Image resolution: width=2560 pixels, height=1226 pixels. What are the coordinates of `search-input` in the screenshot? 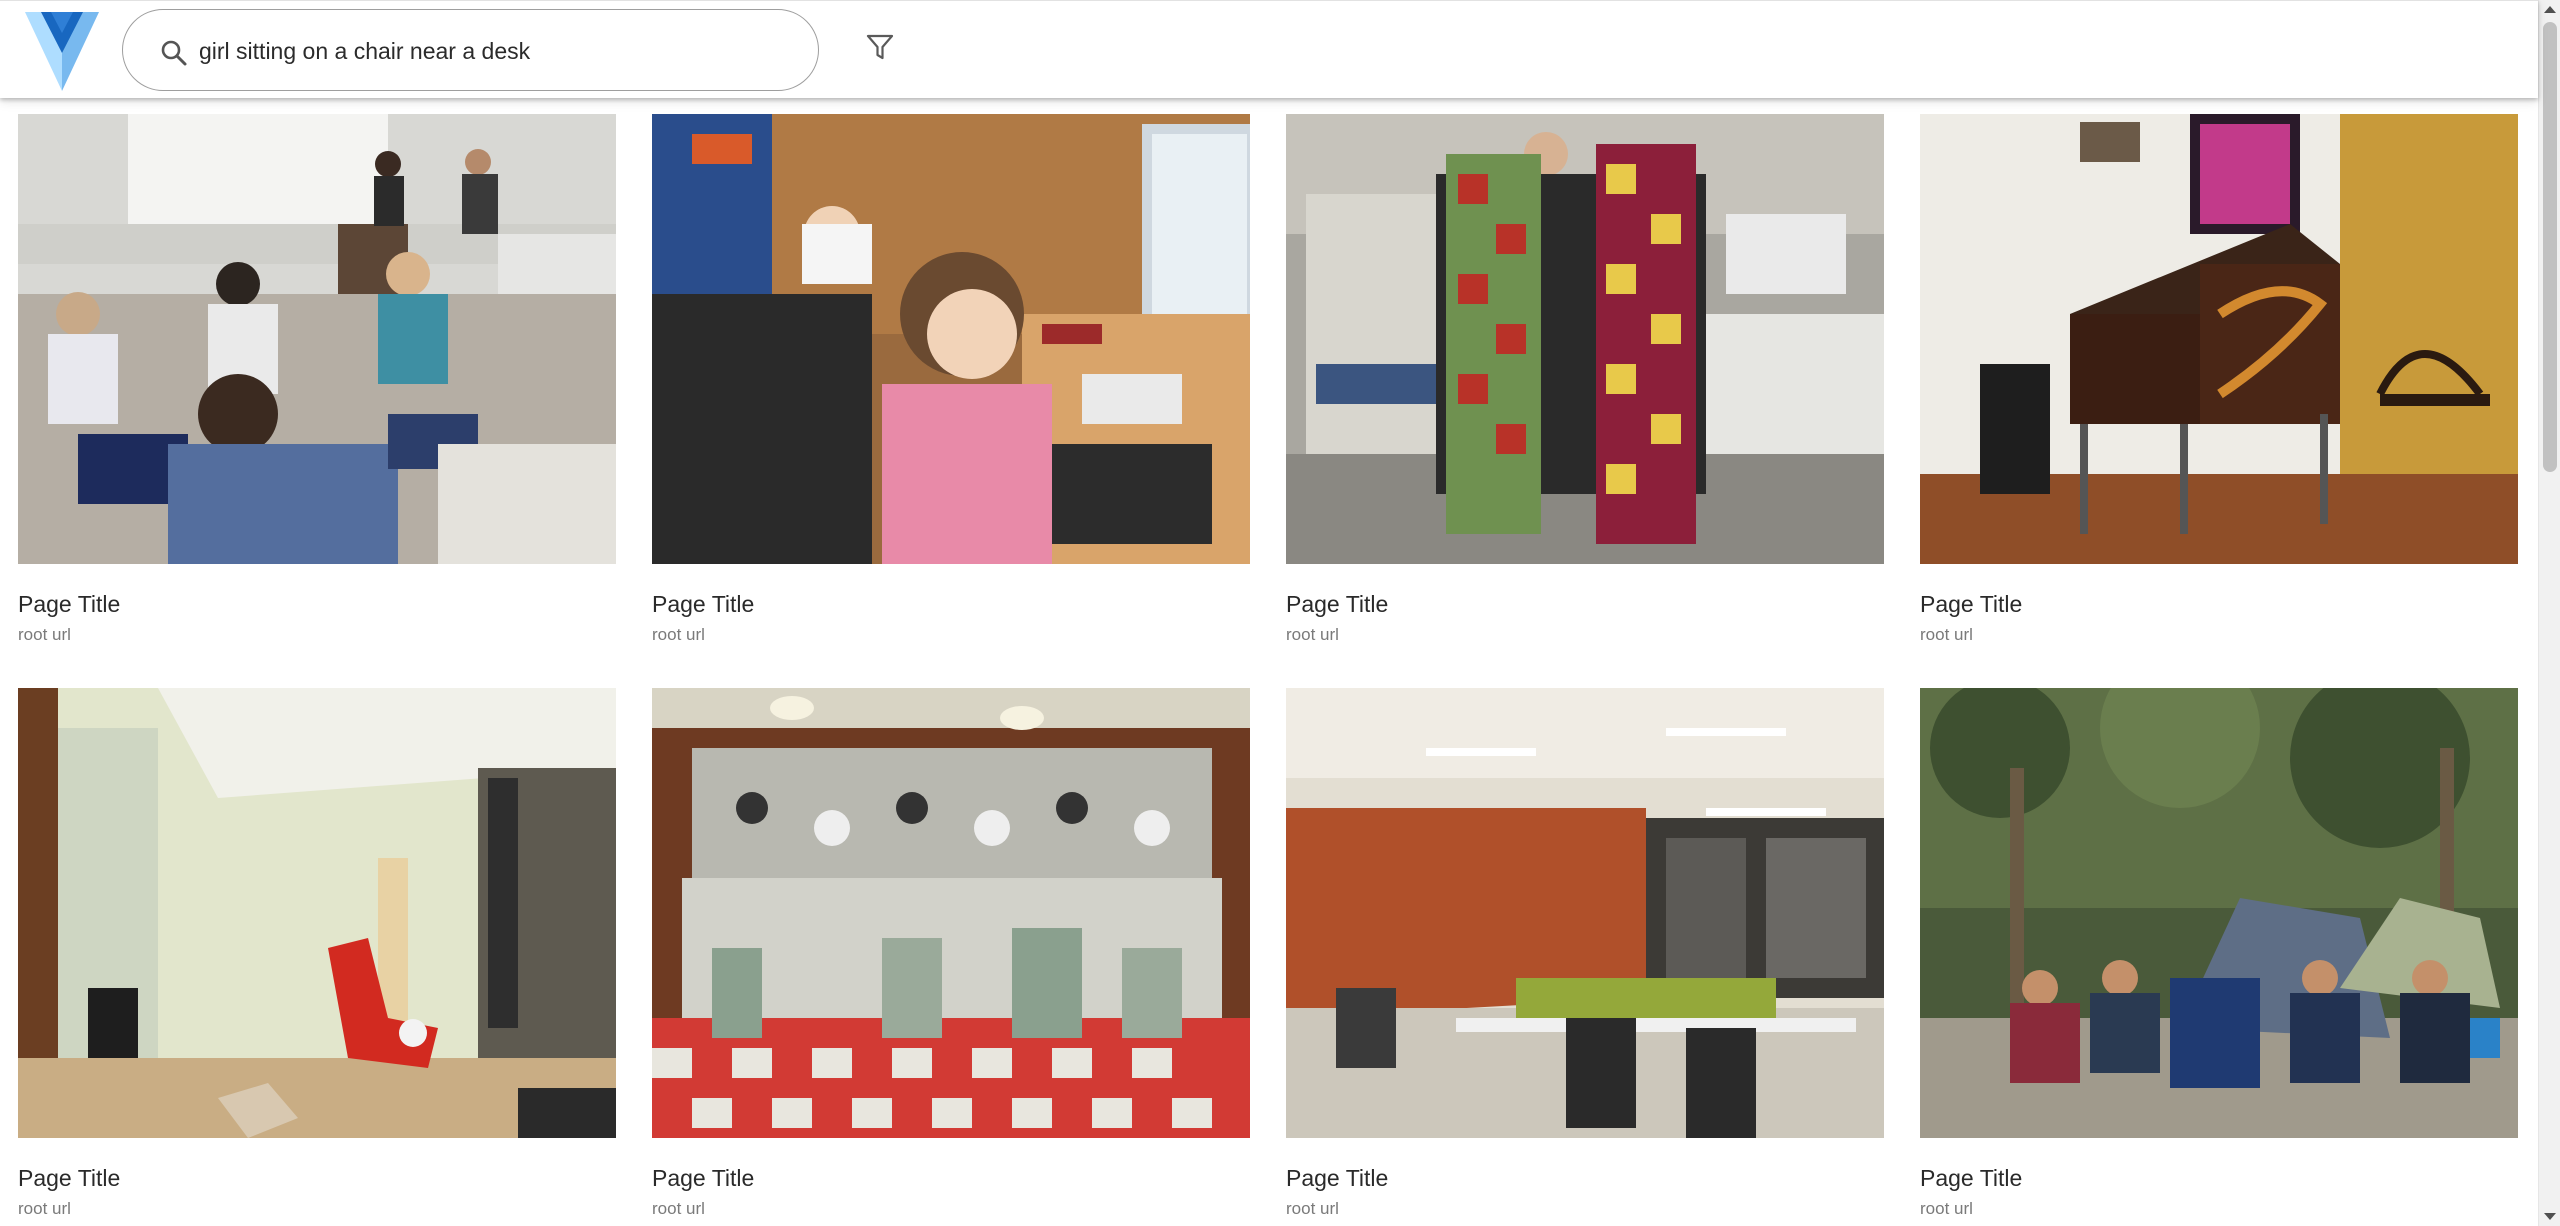 It's located at (489, 51).